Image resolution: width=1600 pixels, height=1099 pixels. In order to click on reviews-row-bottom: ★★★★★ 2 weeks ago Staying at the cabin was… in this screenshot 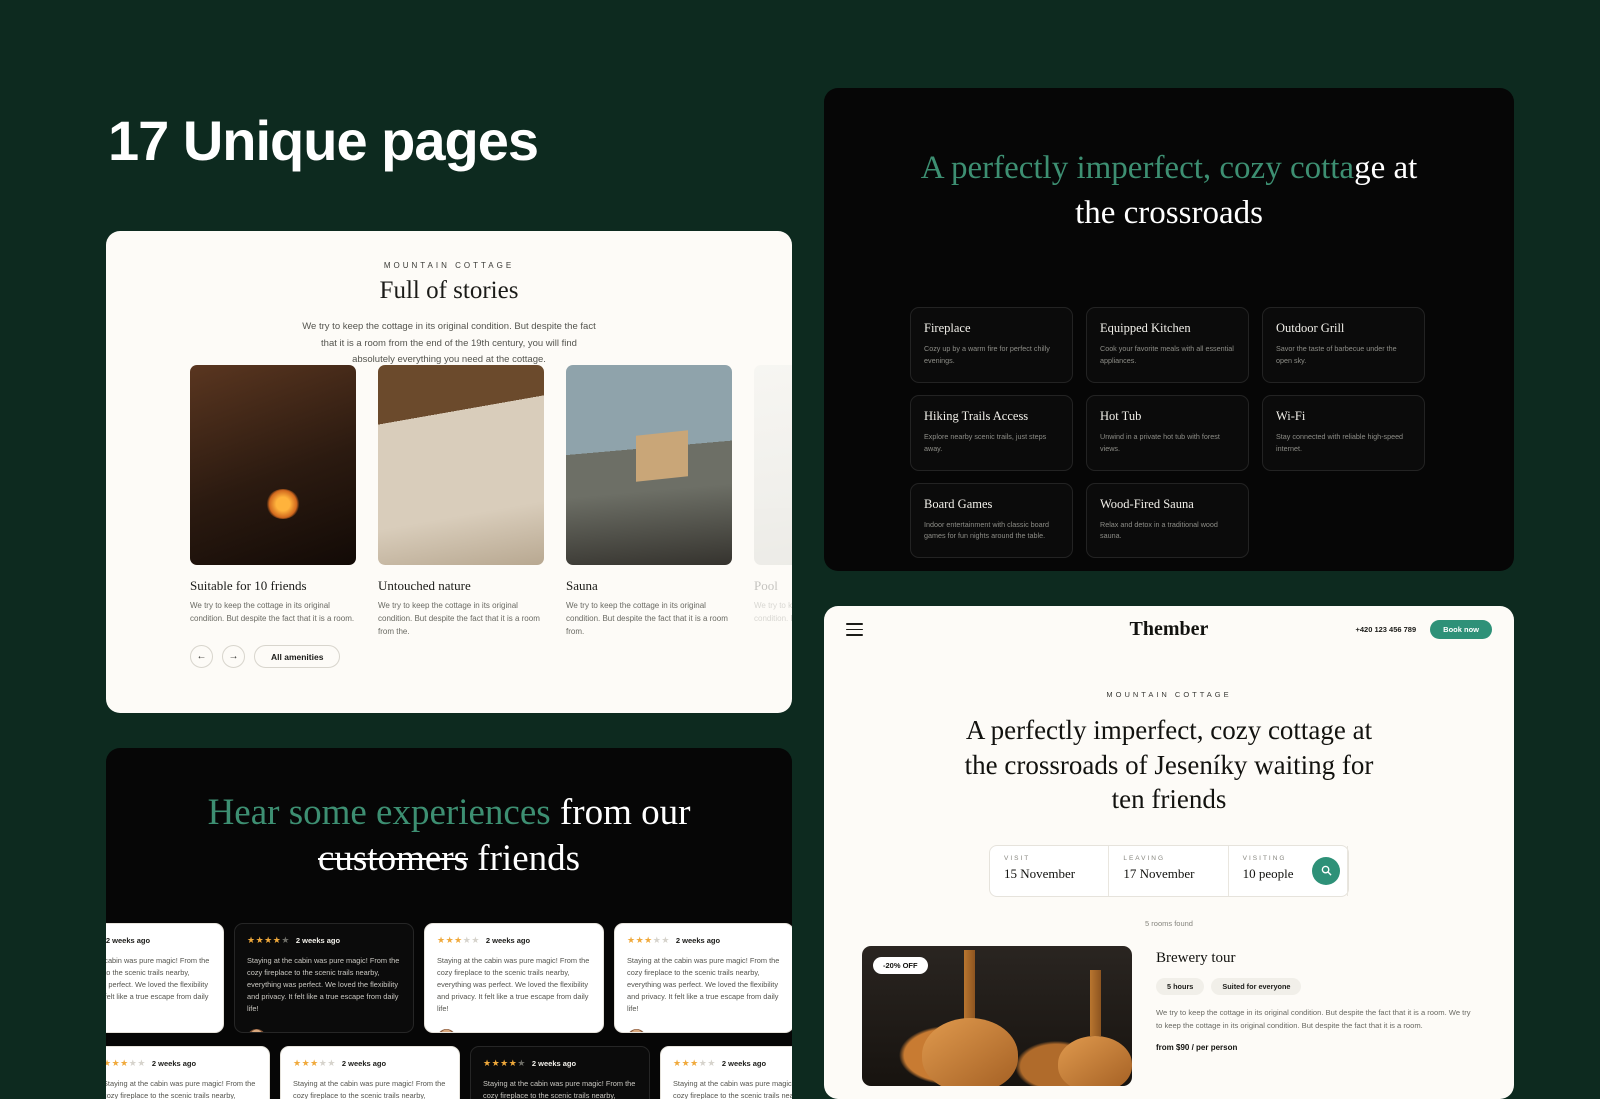, I will do `click(449, 1072)`.